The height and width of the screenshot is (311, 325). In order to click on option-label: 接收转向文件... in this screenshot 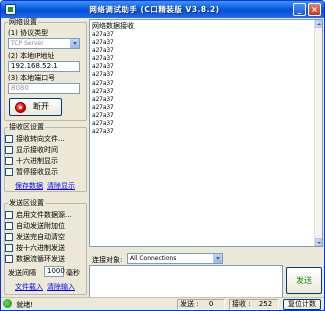, I will do `click(40, 138)`.